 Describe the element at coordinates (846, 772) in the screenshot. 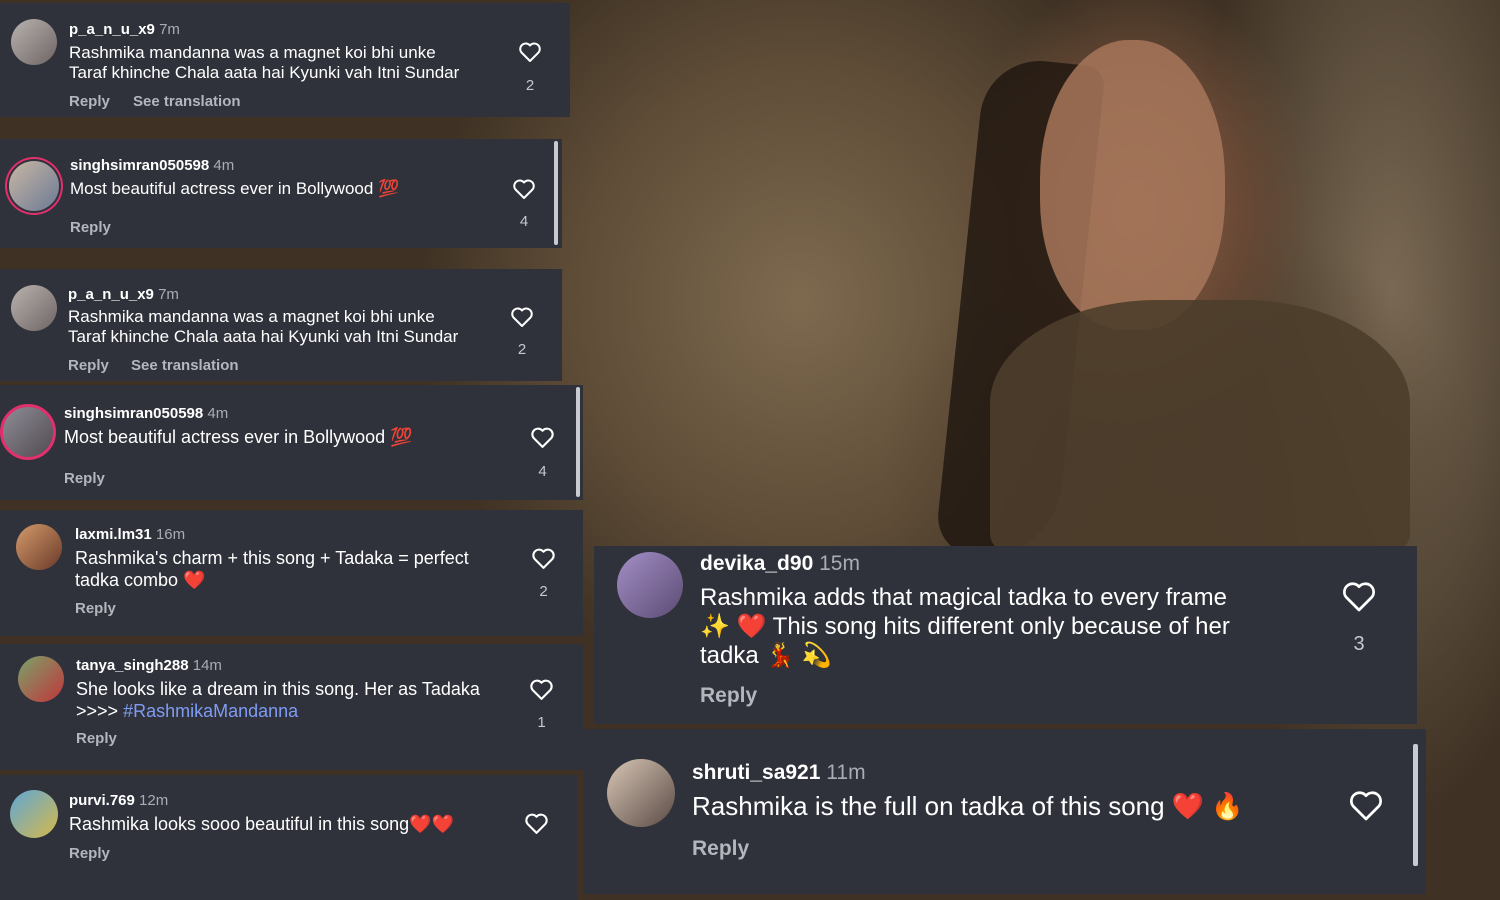

I see `timestamp: 11m` at that location.